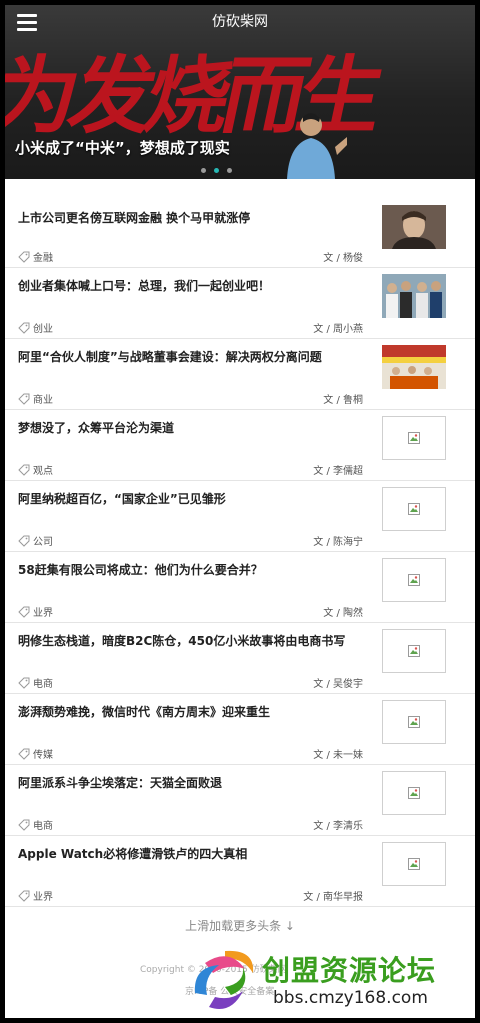 The height and width of the screenshot is (1023, 480). What do you see at coordinates (122, 147) in the screenshot?
I see `banner-caption: 小米成了“中米”，梦想成了现实` at bounding box center [122, 147].